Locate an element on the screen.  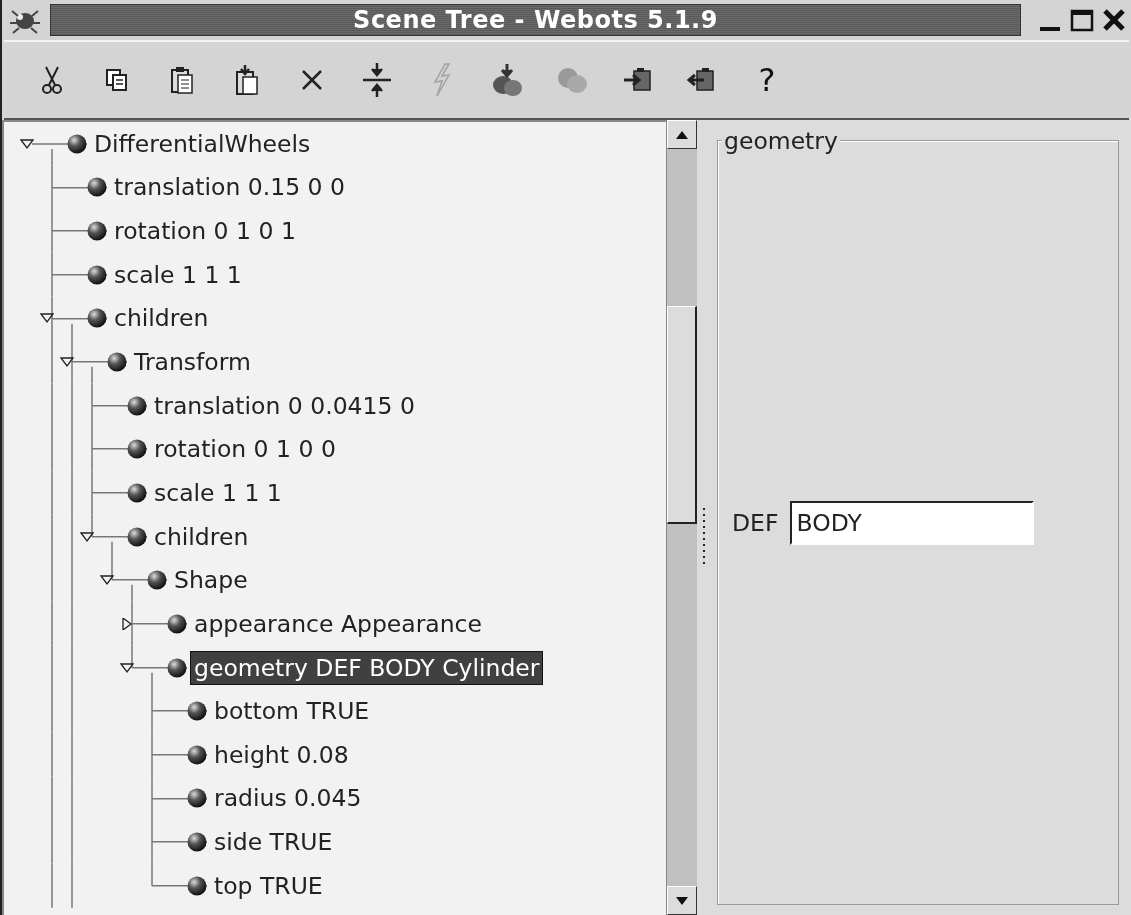
maximize-icon is located at coordinates (1082, 20).